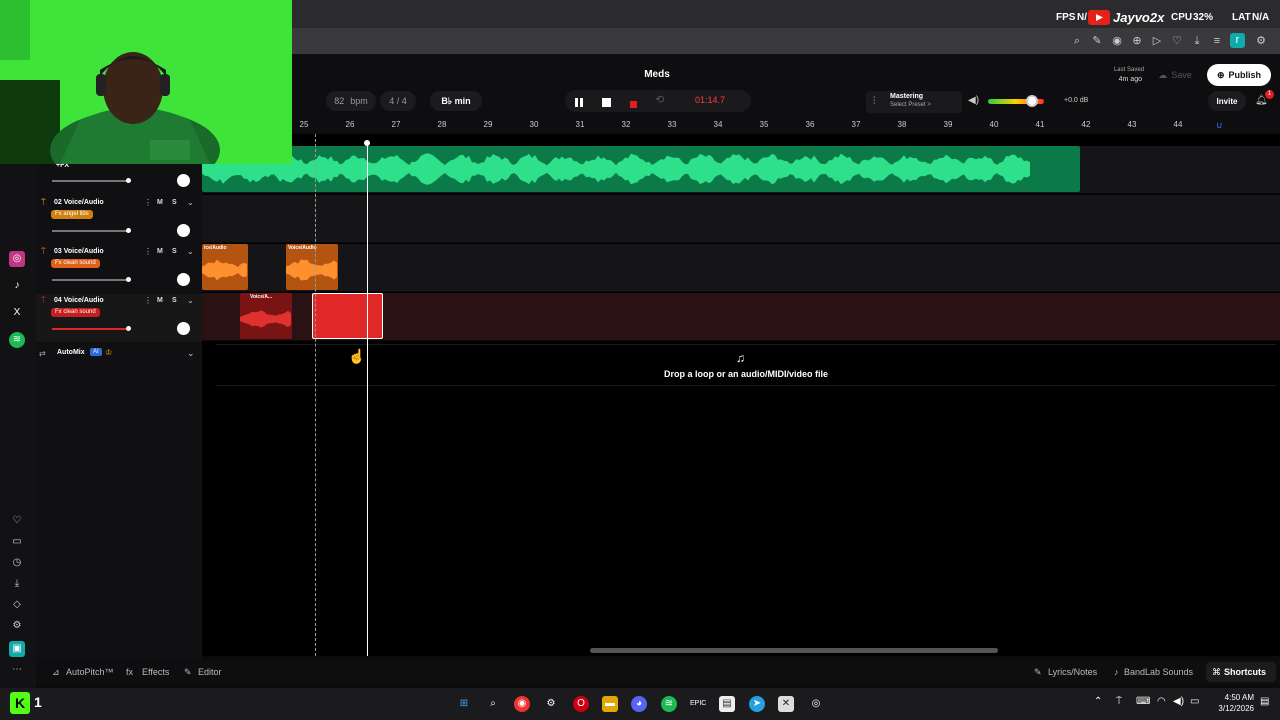 The width and height of the screenshot is (1280, 720). Describe the element at coordinates (1264, 701) in the screenshot. I see `notification-center-icon: ▤` at that location.